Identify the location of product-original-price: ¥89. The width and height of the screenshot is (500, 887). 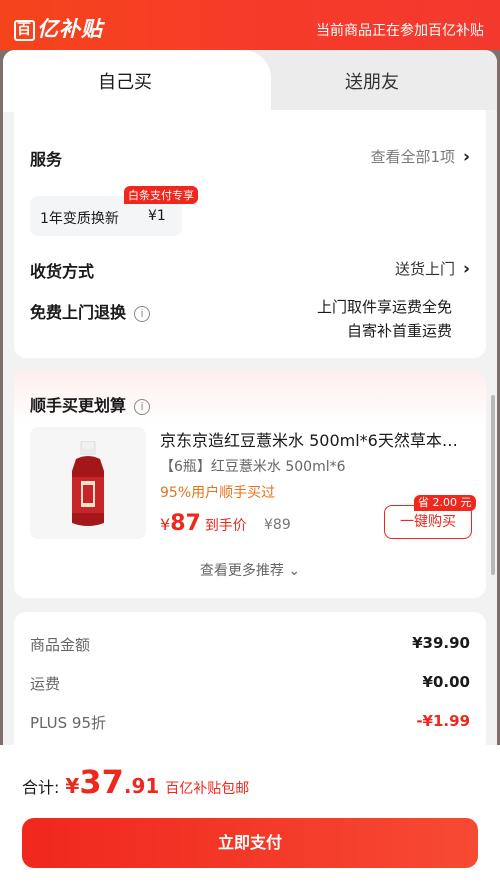
(277, 525).